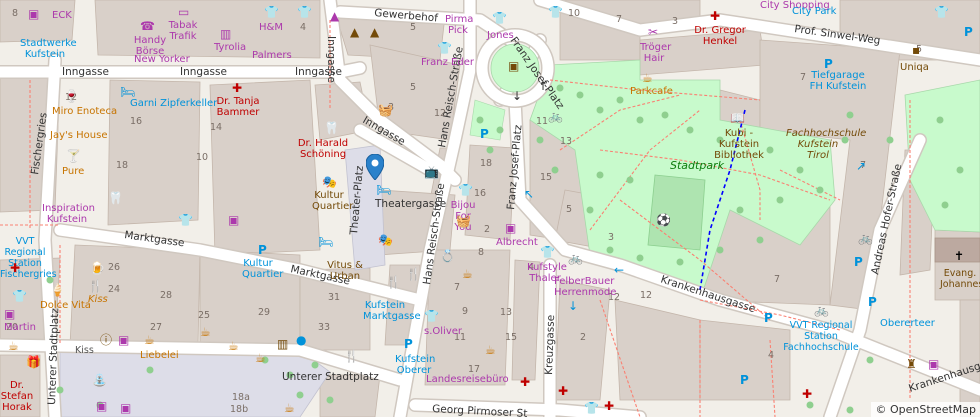 The image size is (980, 417). I want to click on svg-text: 26, so click(114, 267).